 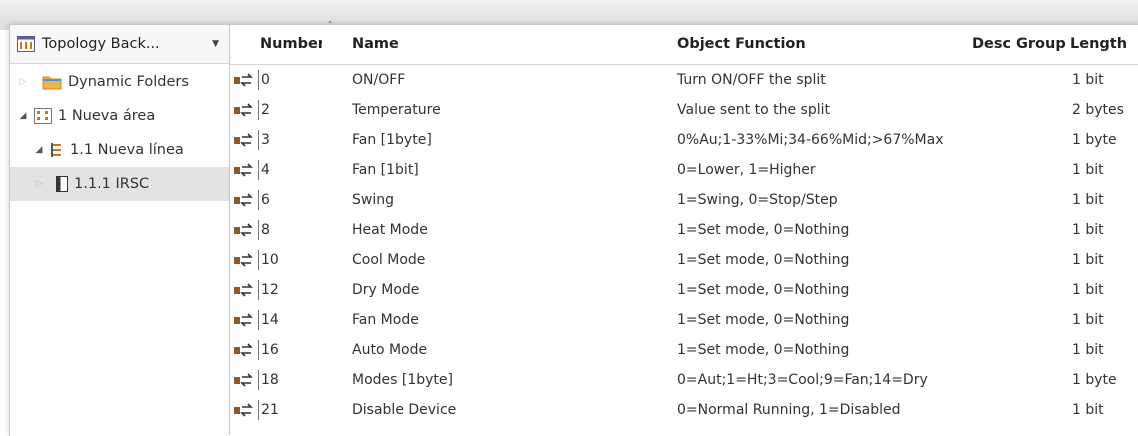 I want to click on cell-number: 18, so click(x=270, y=380).